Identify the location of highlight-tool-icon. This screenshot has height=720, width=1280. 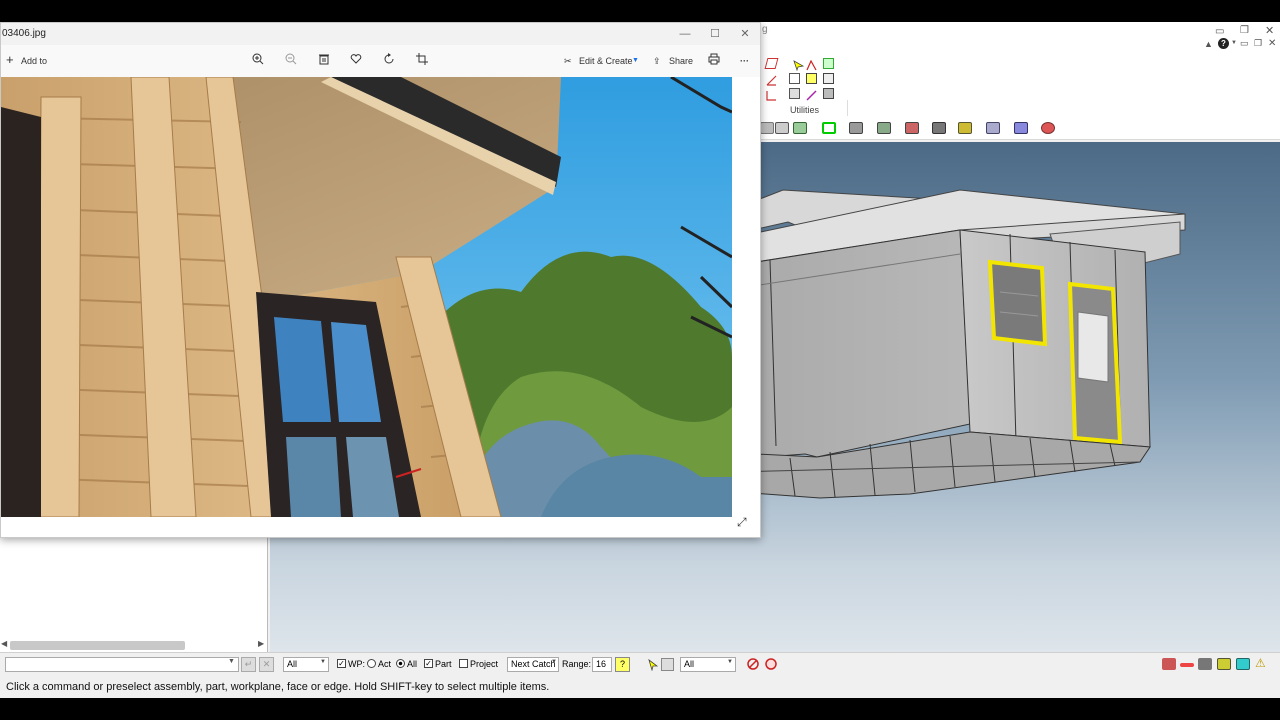
(1224, 664).